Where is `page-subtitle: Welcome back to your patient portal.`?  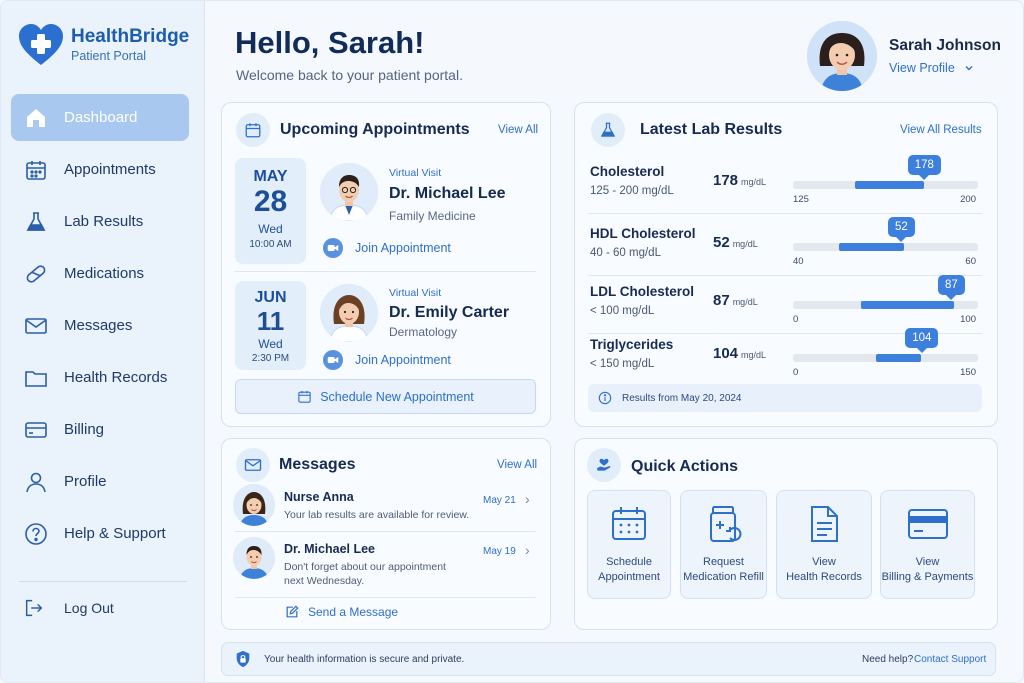 page-subtitle: Welcome back to your patient portal. is located at coordinates (349, 75).